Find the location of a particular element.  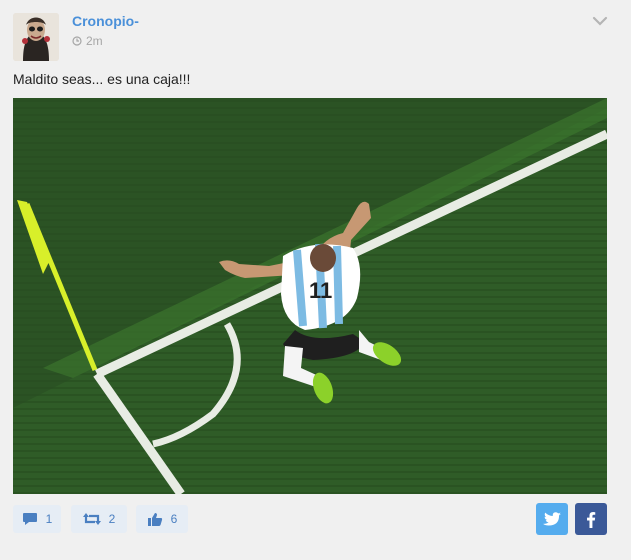

clock-icon is located at coordinates (77, 41).